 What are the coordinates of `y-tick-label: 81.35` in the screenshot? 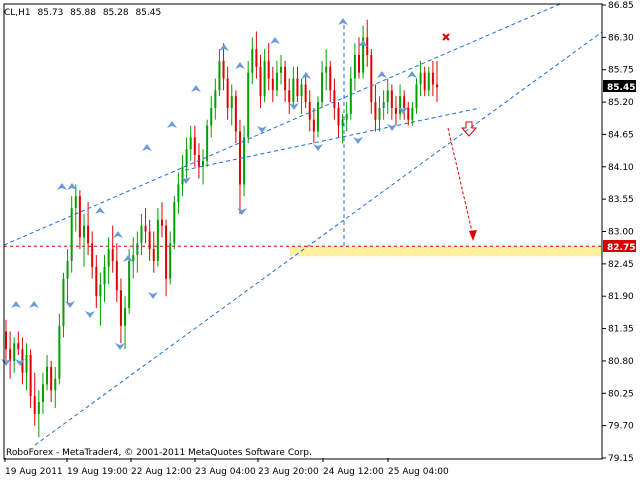 It's located at (621, 330).